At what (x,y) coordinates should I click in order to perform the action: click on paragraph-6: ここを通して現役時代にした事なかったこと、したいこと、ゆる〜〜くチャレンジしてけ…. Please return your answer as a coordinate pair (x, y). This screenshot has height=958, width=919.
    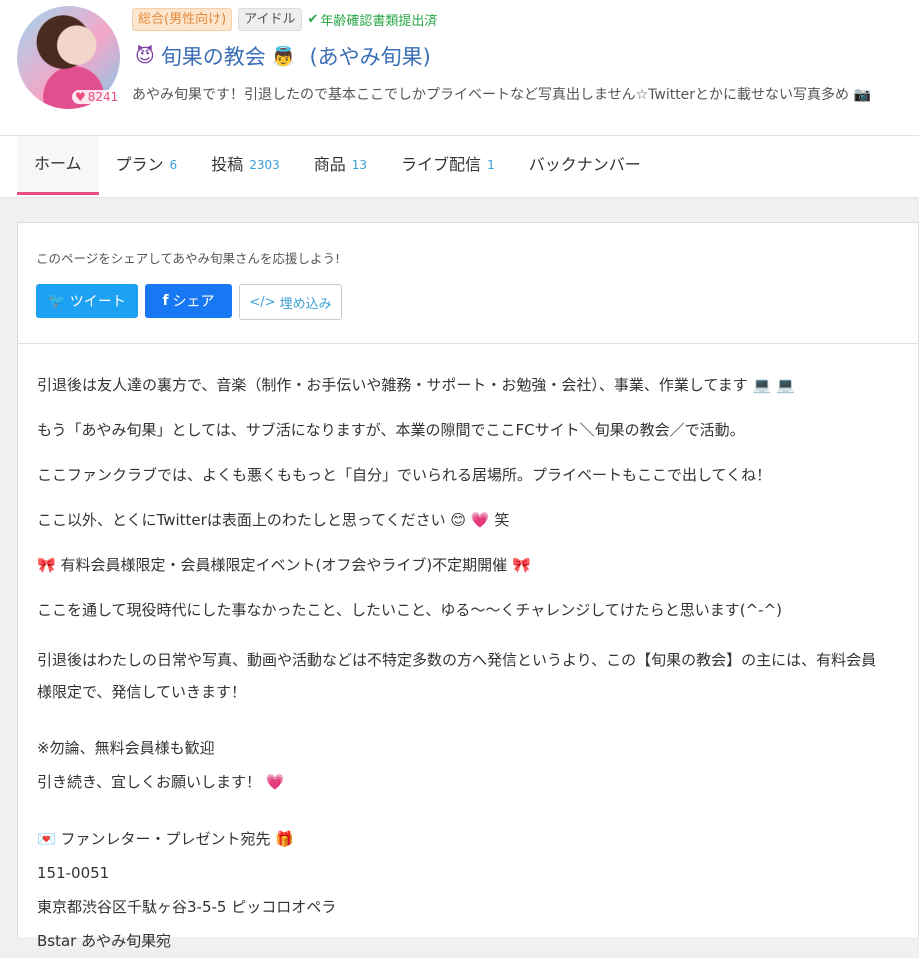
    Looking at the image, I should click on (410, 610).